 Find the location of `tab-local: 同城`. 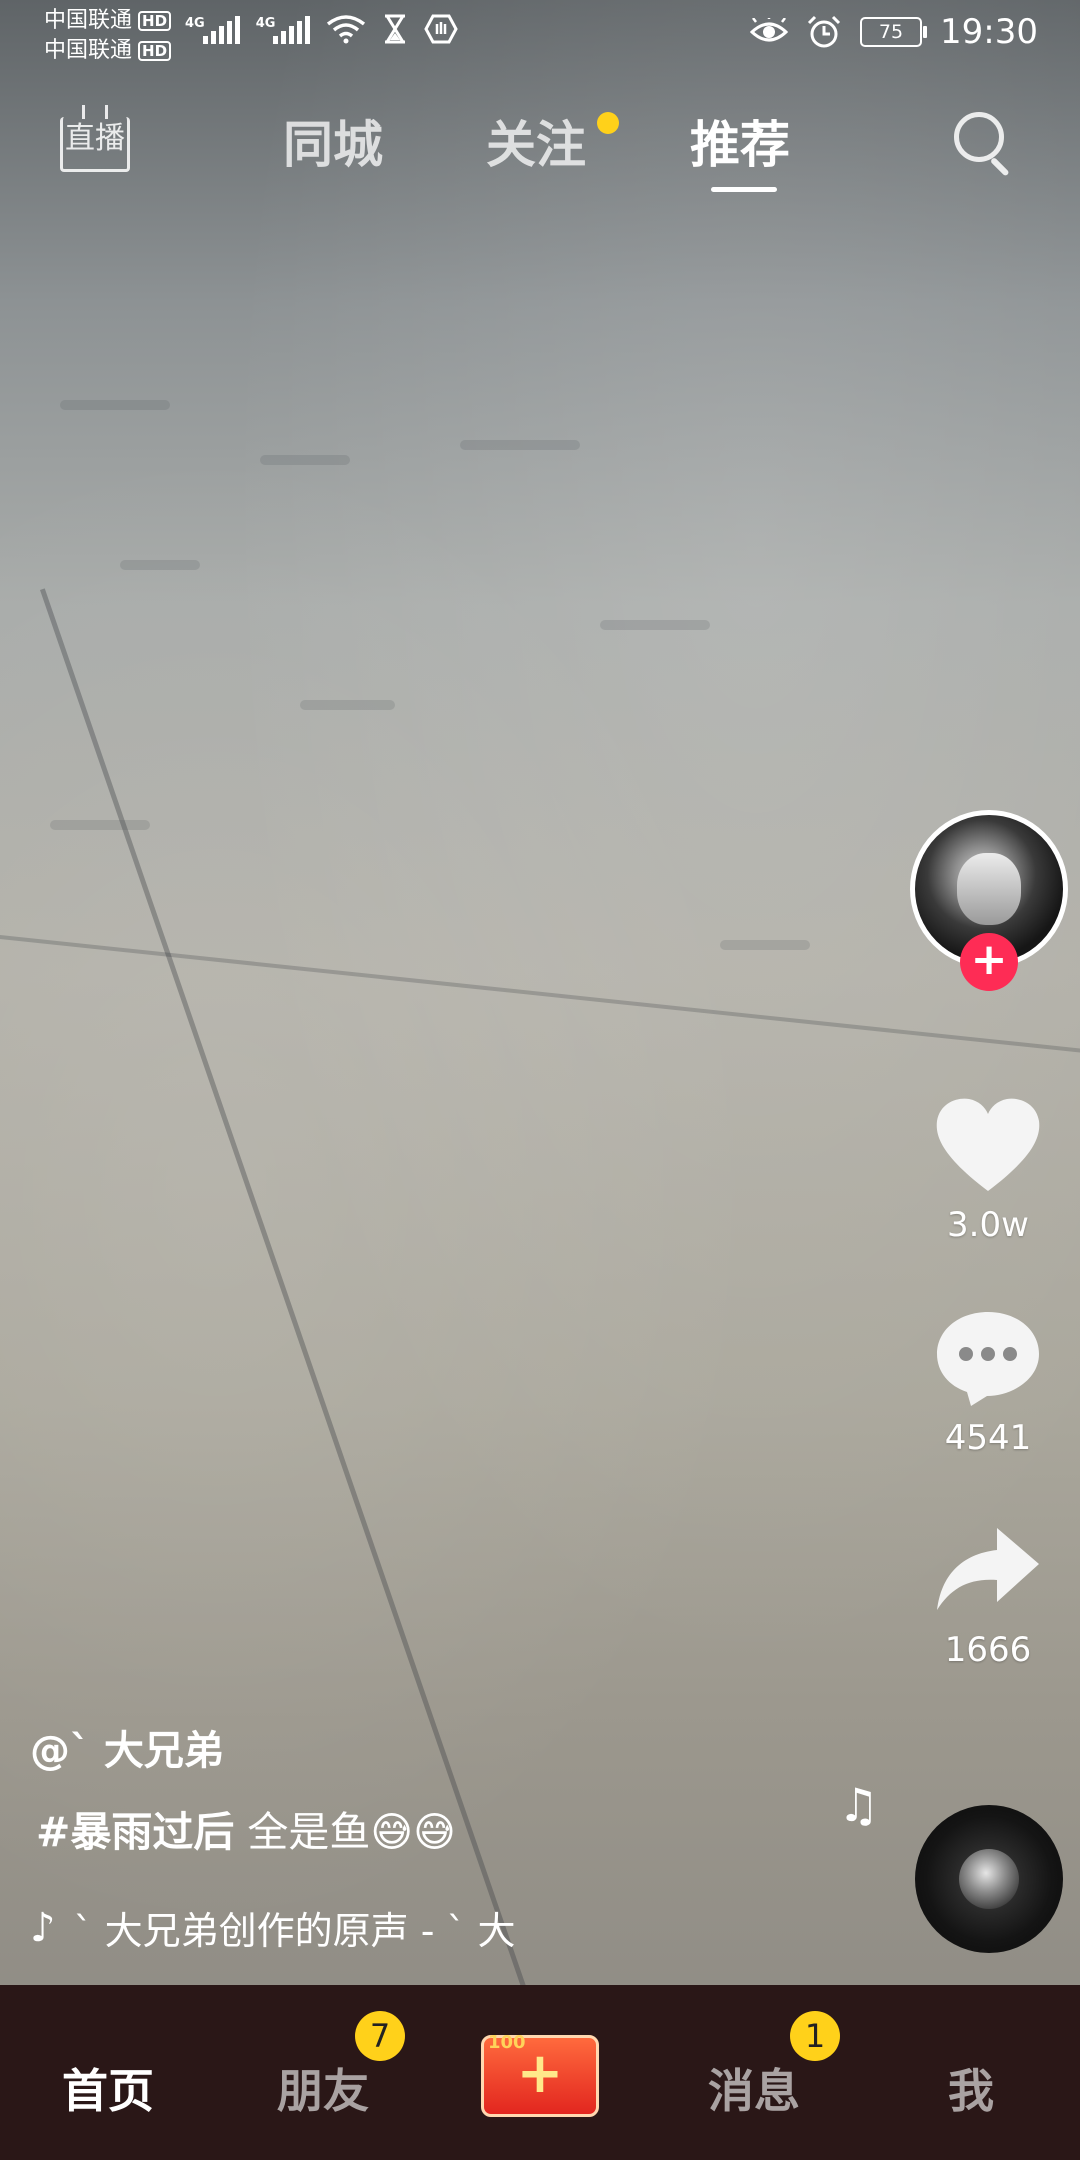

tab-local: 同城 is located at coordinates (333, 141).